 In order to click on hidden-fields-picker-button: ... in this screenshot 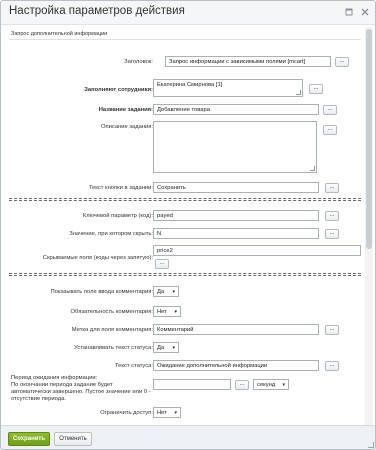, I will do `click(162, 264)`.